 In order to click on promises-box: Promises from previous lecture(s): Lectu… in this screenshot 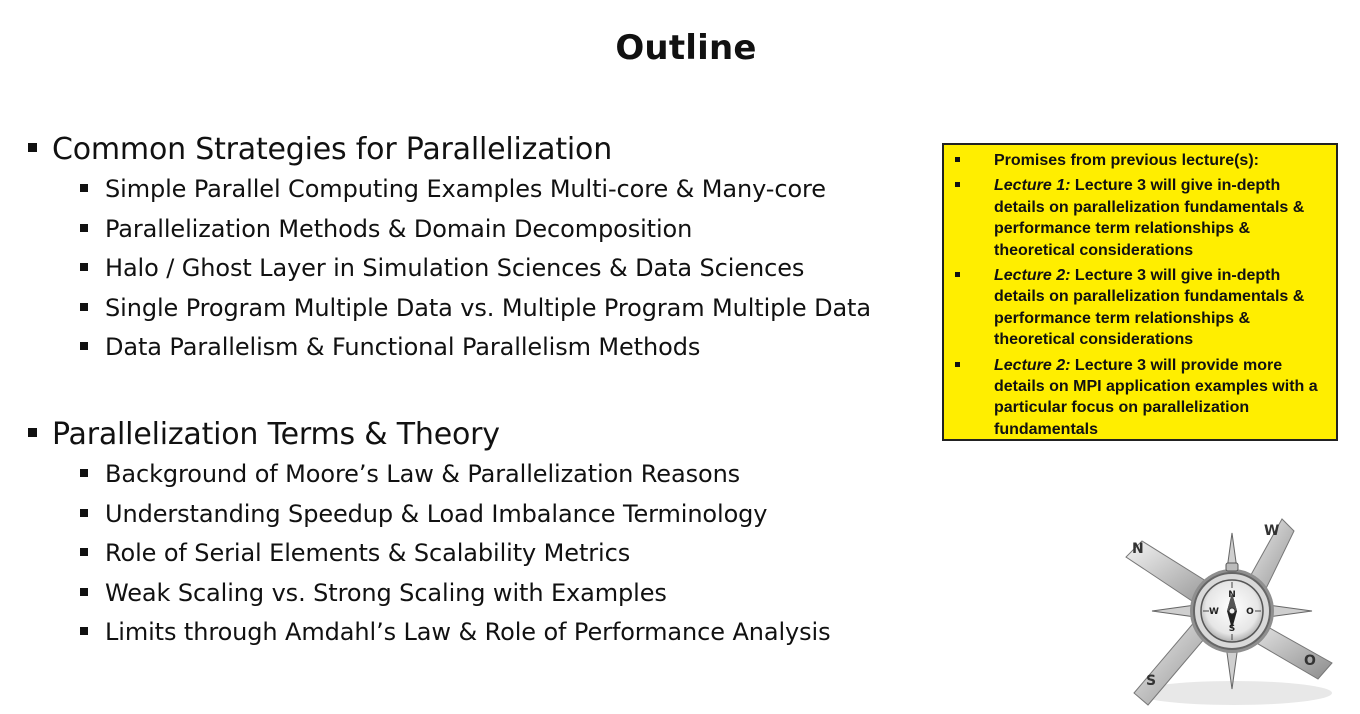, I will do `click(1140, 292)`.